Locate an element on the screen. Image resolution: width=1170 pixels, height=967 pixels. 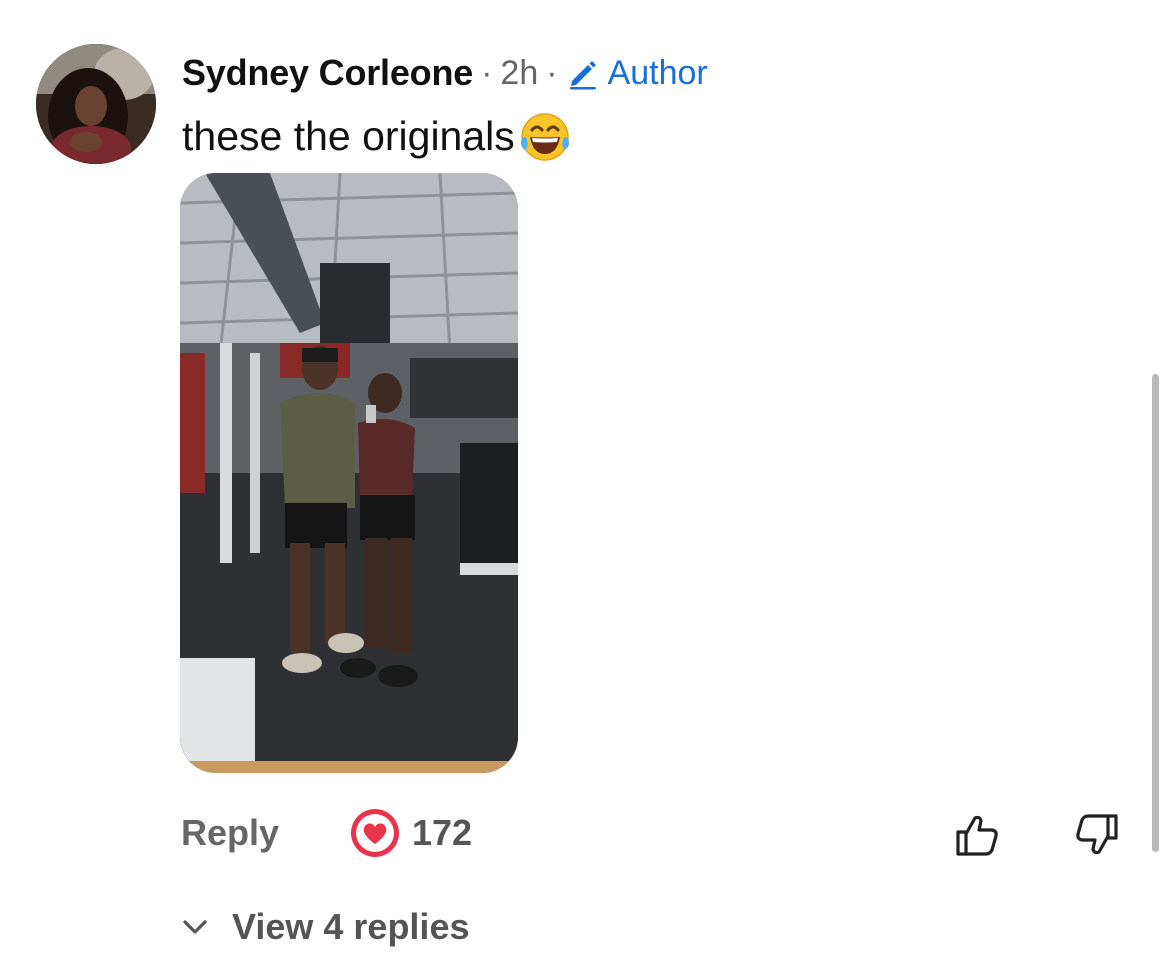
avatar-image is located at coordinates (96, 104).